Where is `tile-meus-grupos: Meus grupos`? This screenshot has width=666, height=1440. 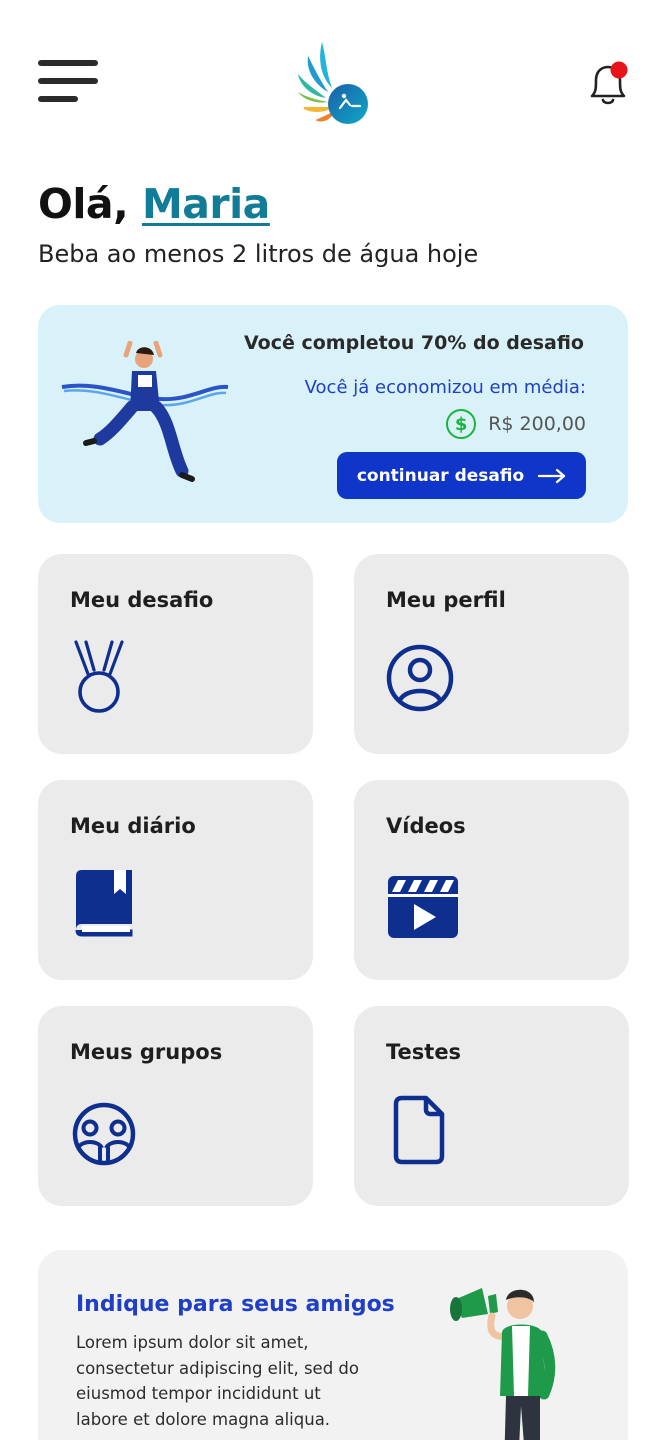 tile-meus-grupos: Meus grupos is located at coordinates (175, 1106).